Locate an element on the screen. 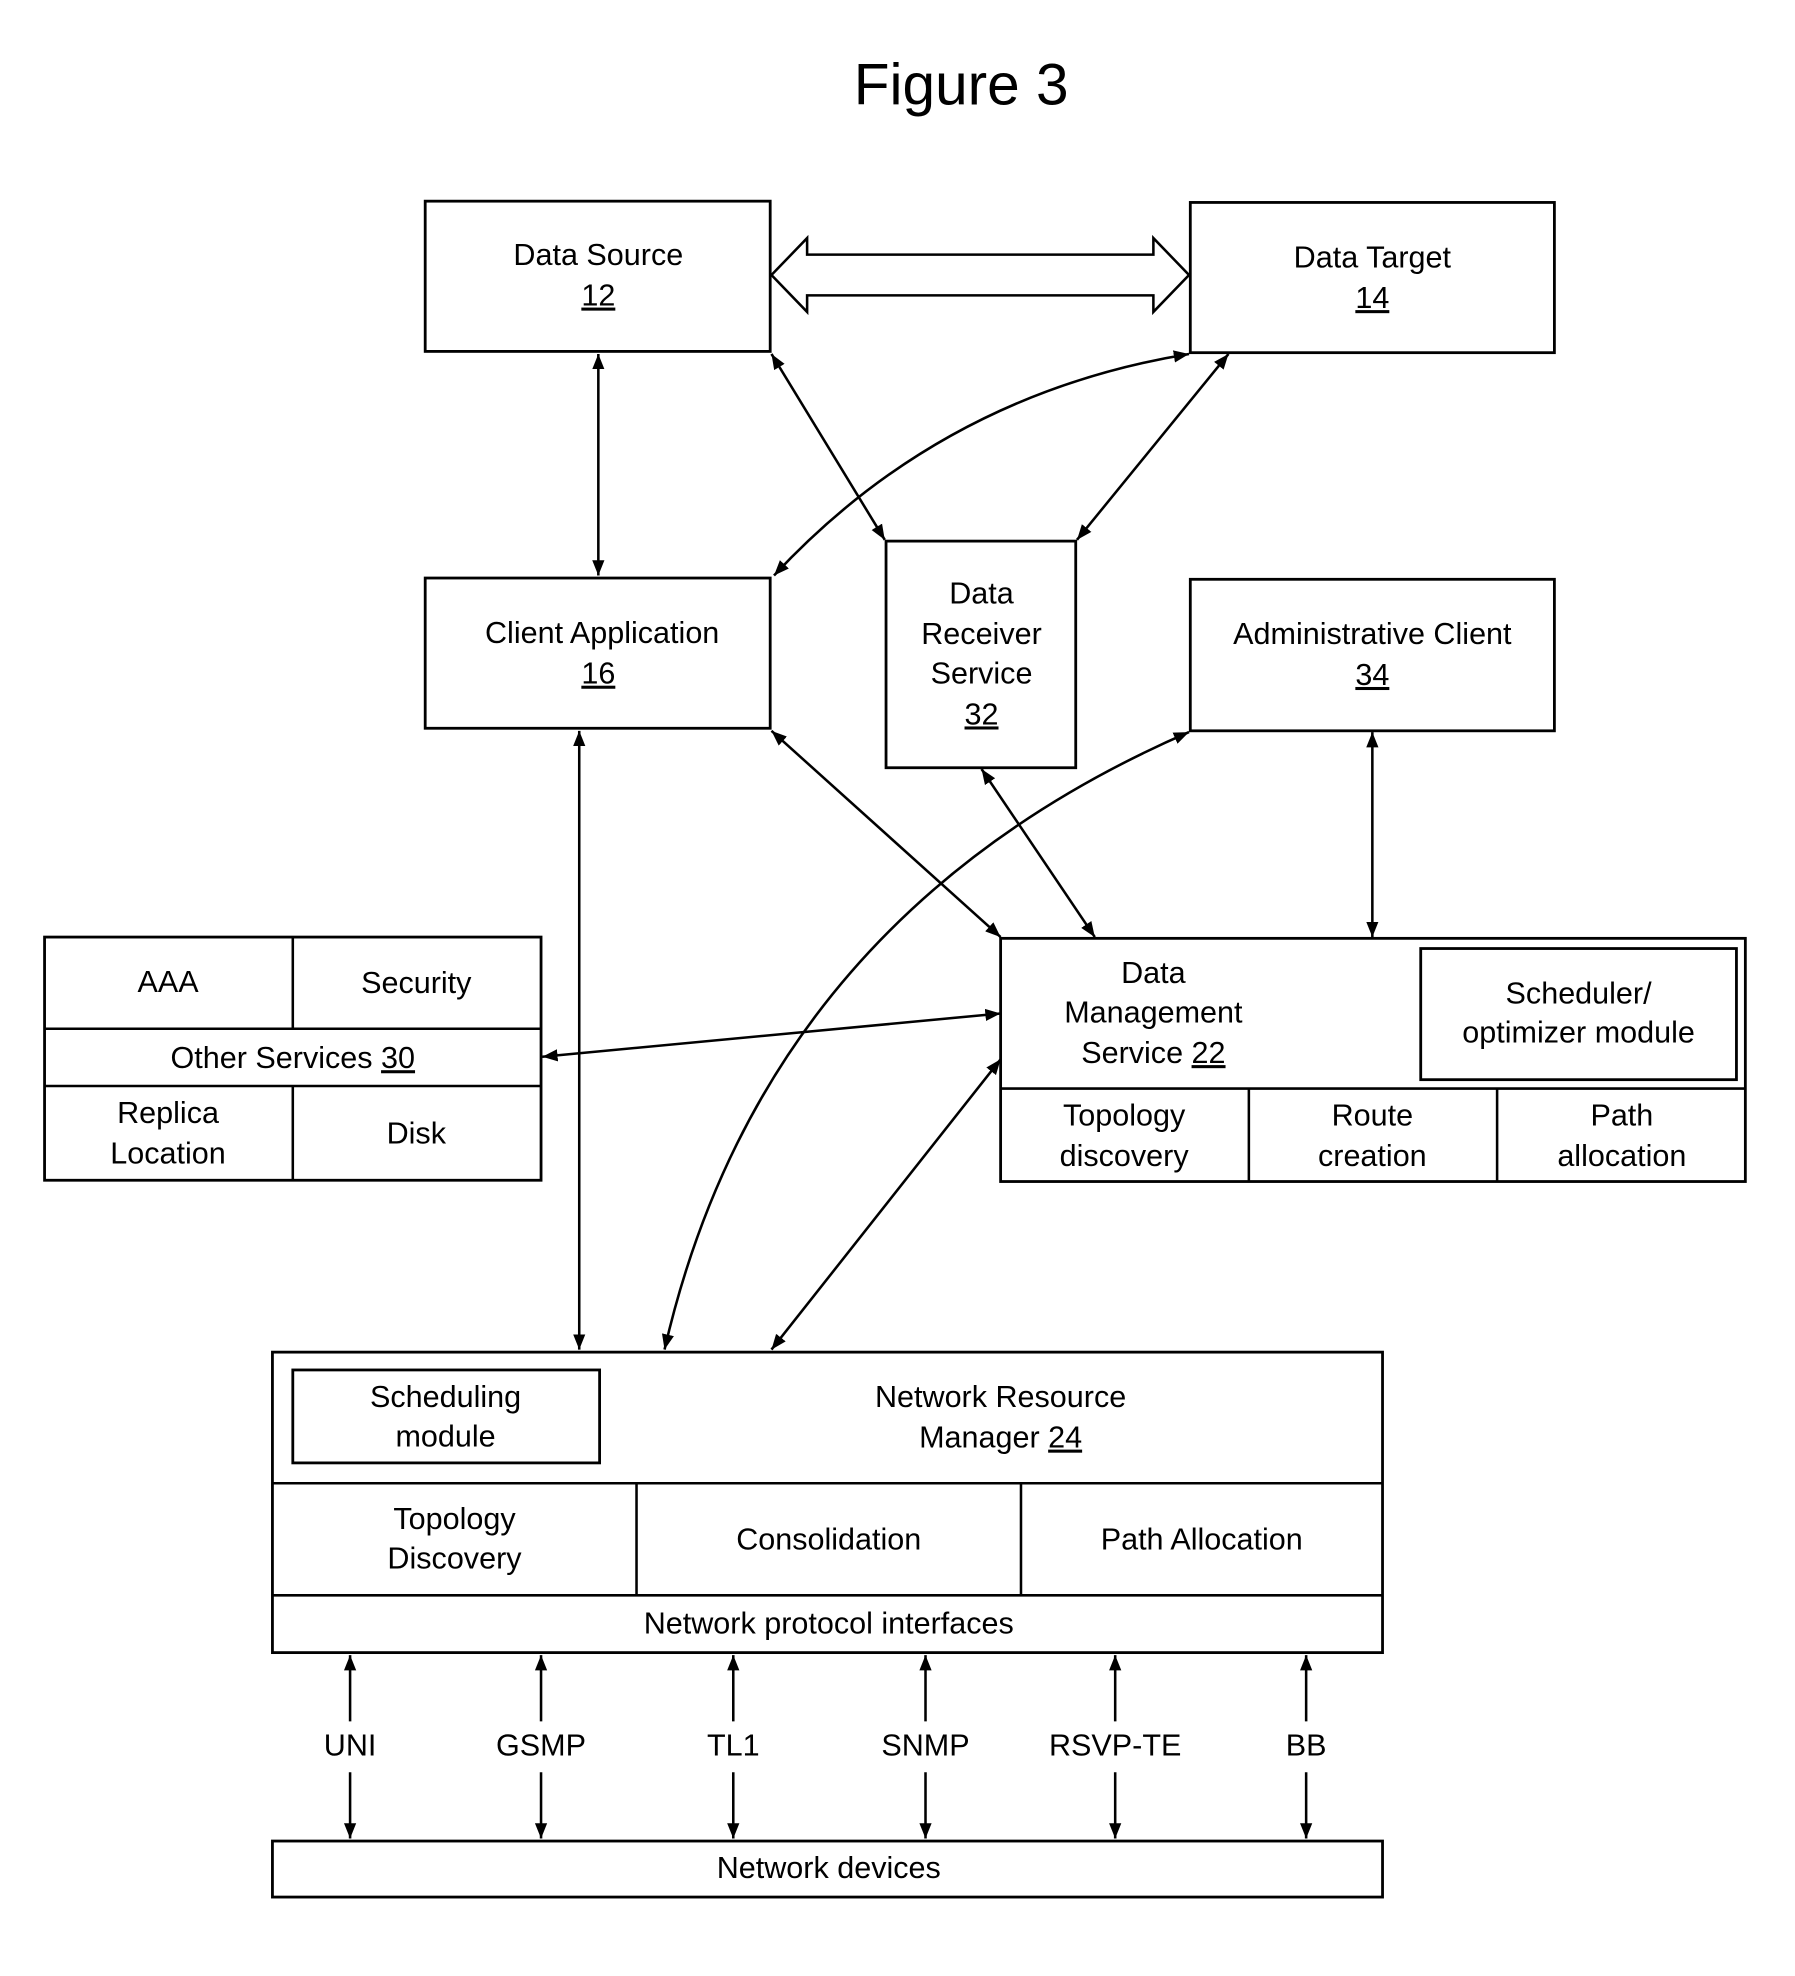 The height and width of the screenshot is (1976, 1795). nrm-path-allocation-label: Path Allocation is located at coordinates (1202, 1539).